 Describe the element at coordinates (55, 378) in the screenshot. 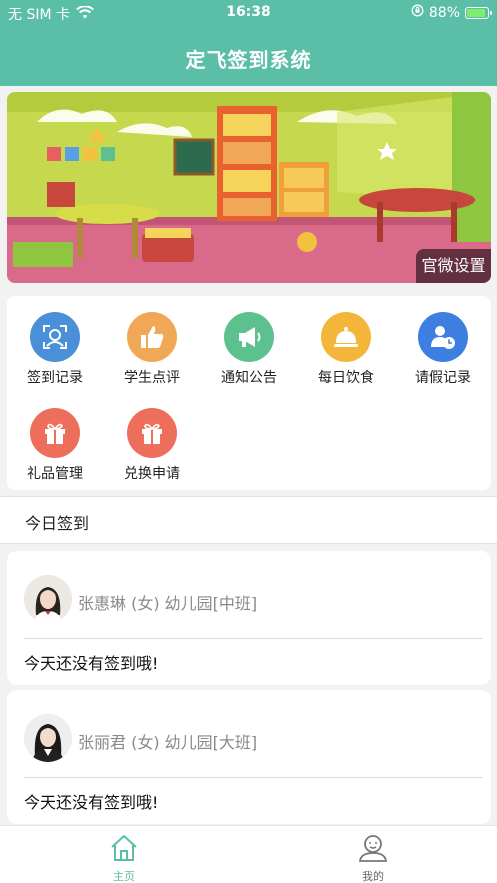

I see `menu-label: 签到记录` at that location.